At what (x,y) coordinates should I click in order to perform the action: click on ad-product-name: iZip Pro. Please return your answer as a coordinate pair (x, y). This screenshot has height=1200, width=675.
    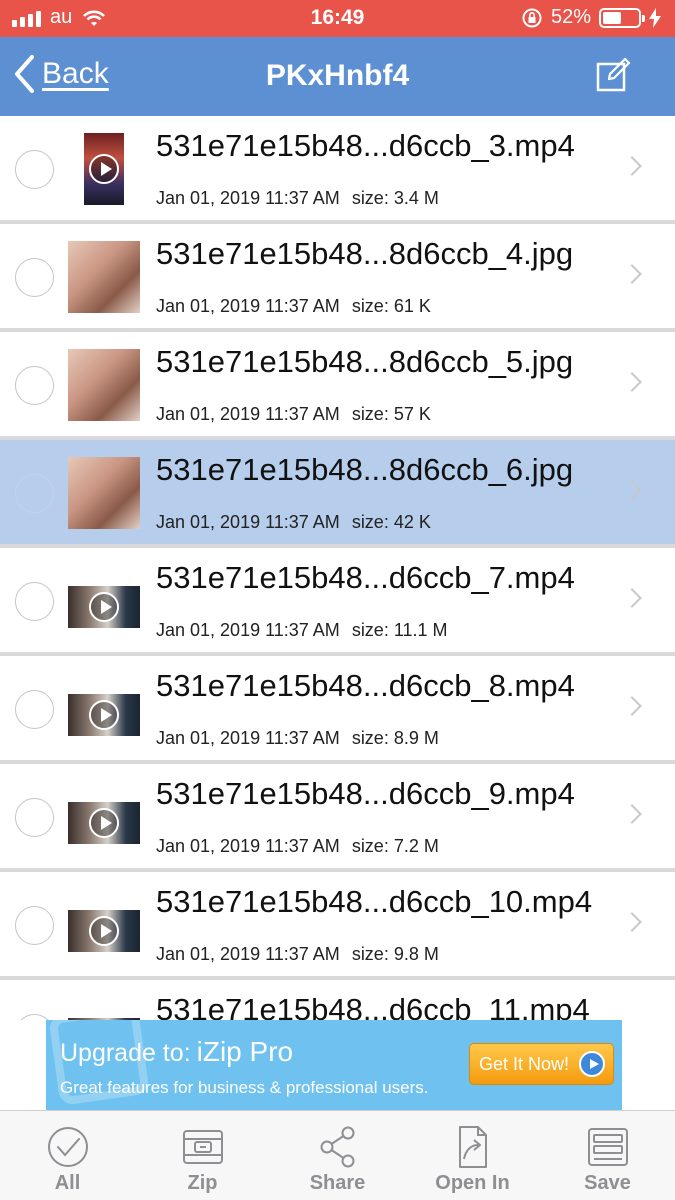
    Looking at the image, I should click on (245, 1051).